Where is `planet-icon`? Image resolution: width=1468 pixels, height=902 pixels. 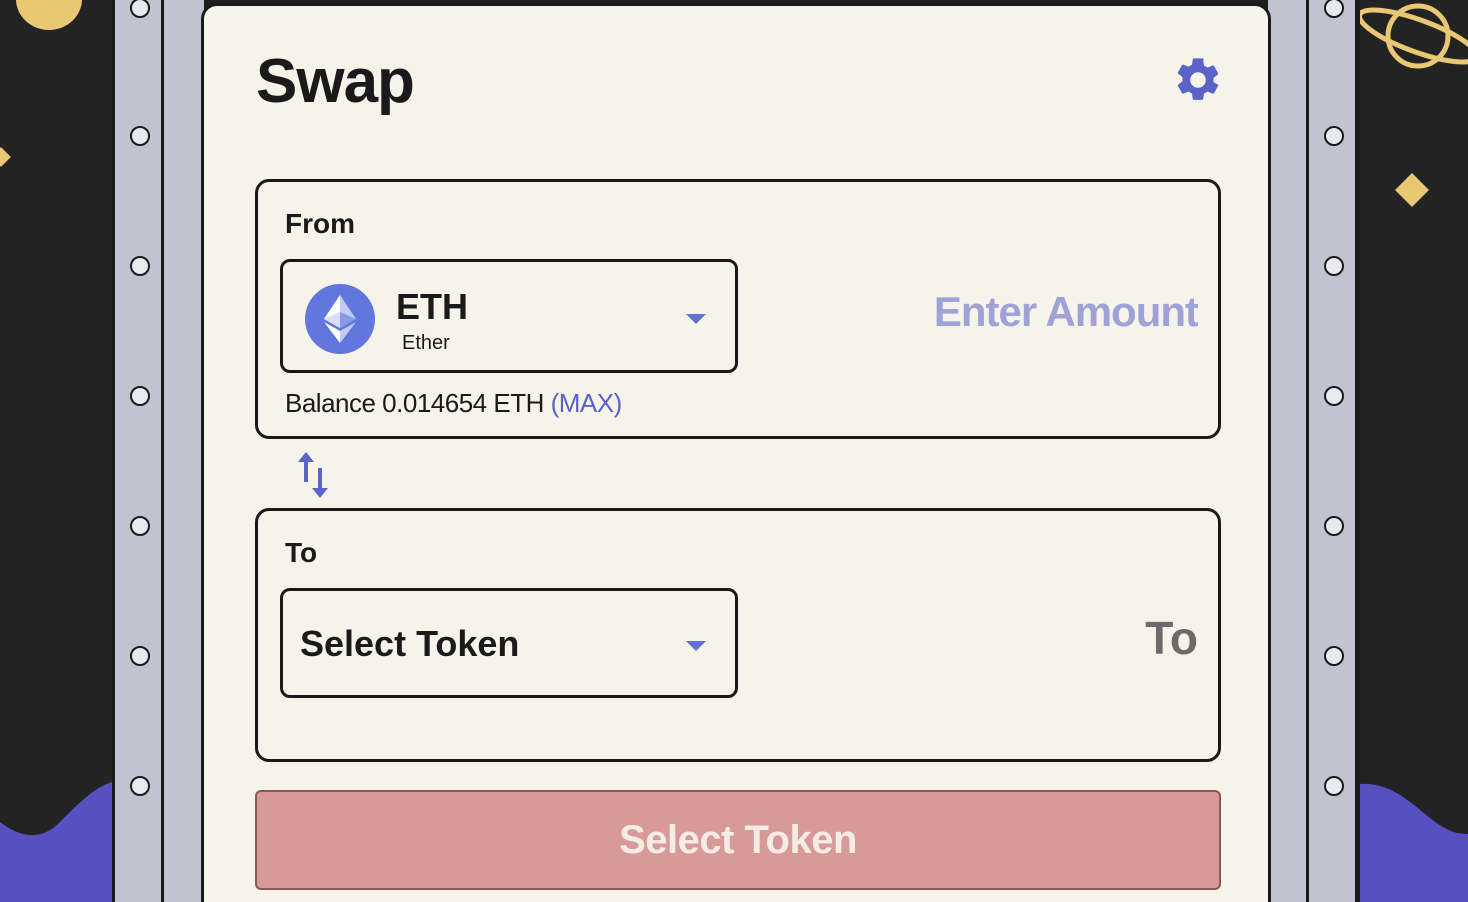
planet-icon is located at coordinates (1414, 36).